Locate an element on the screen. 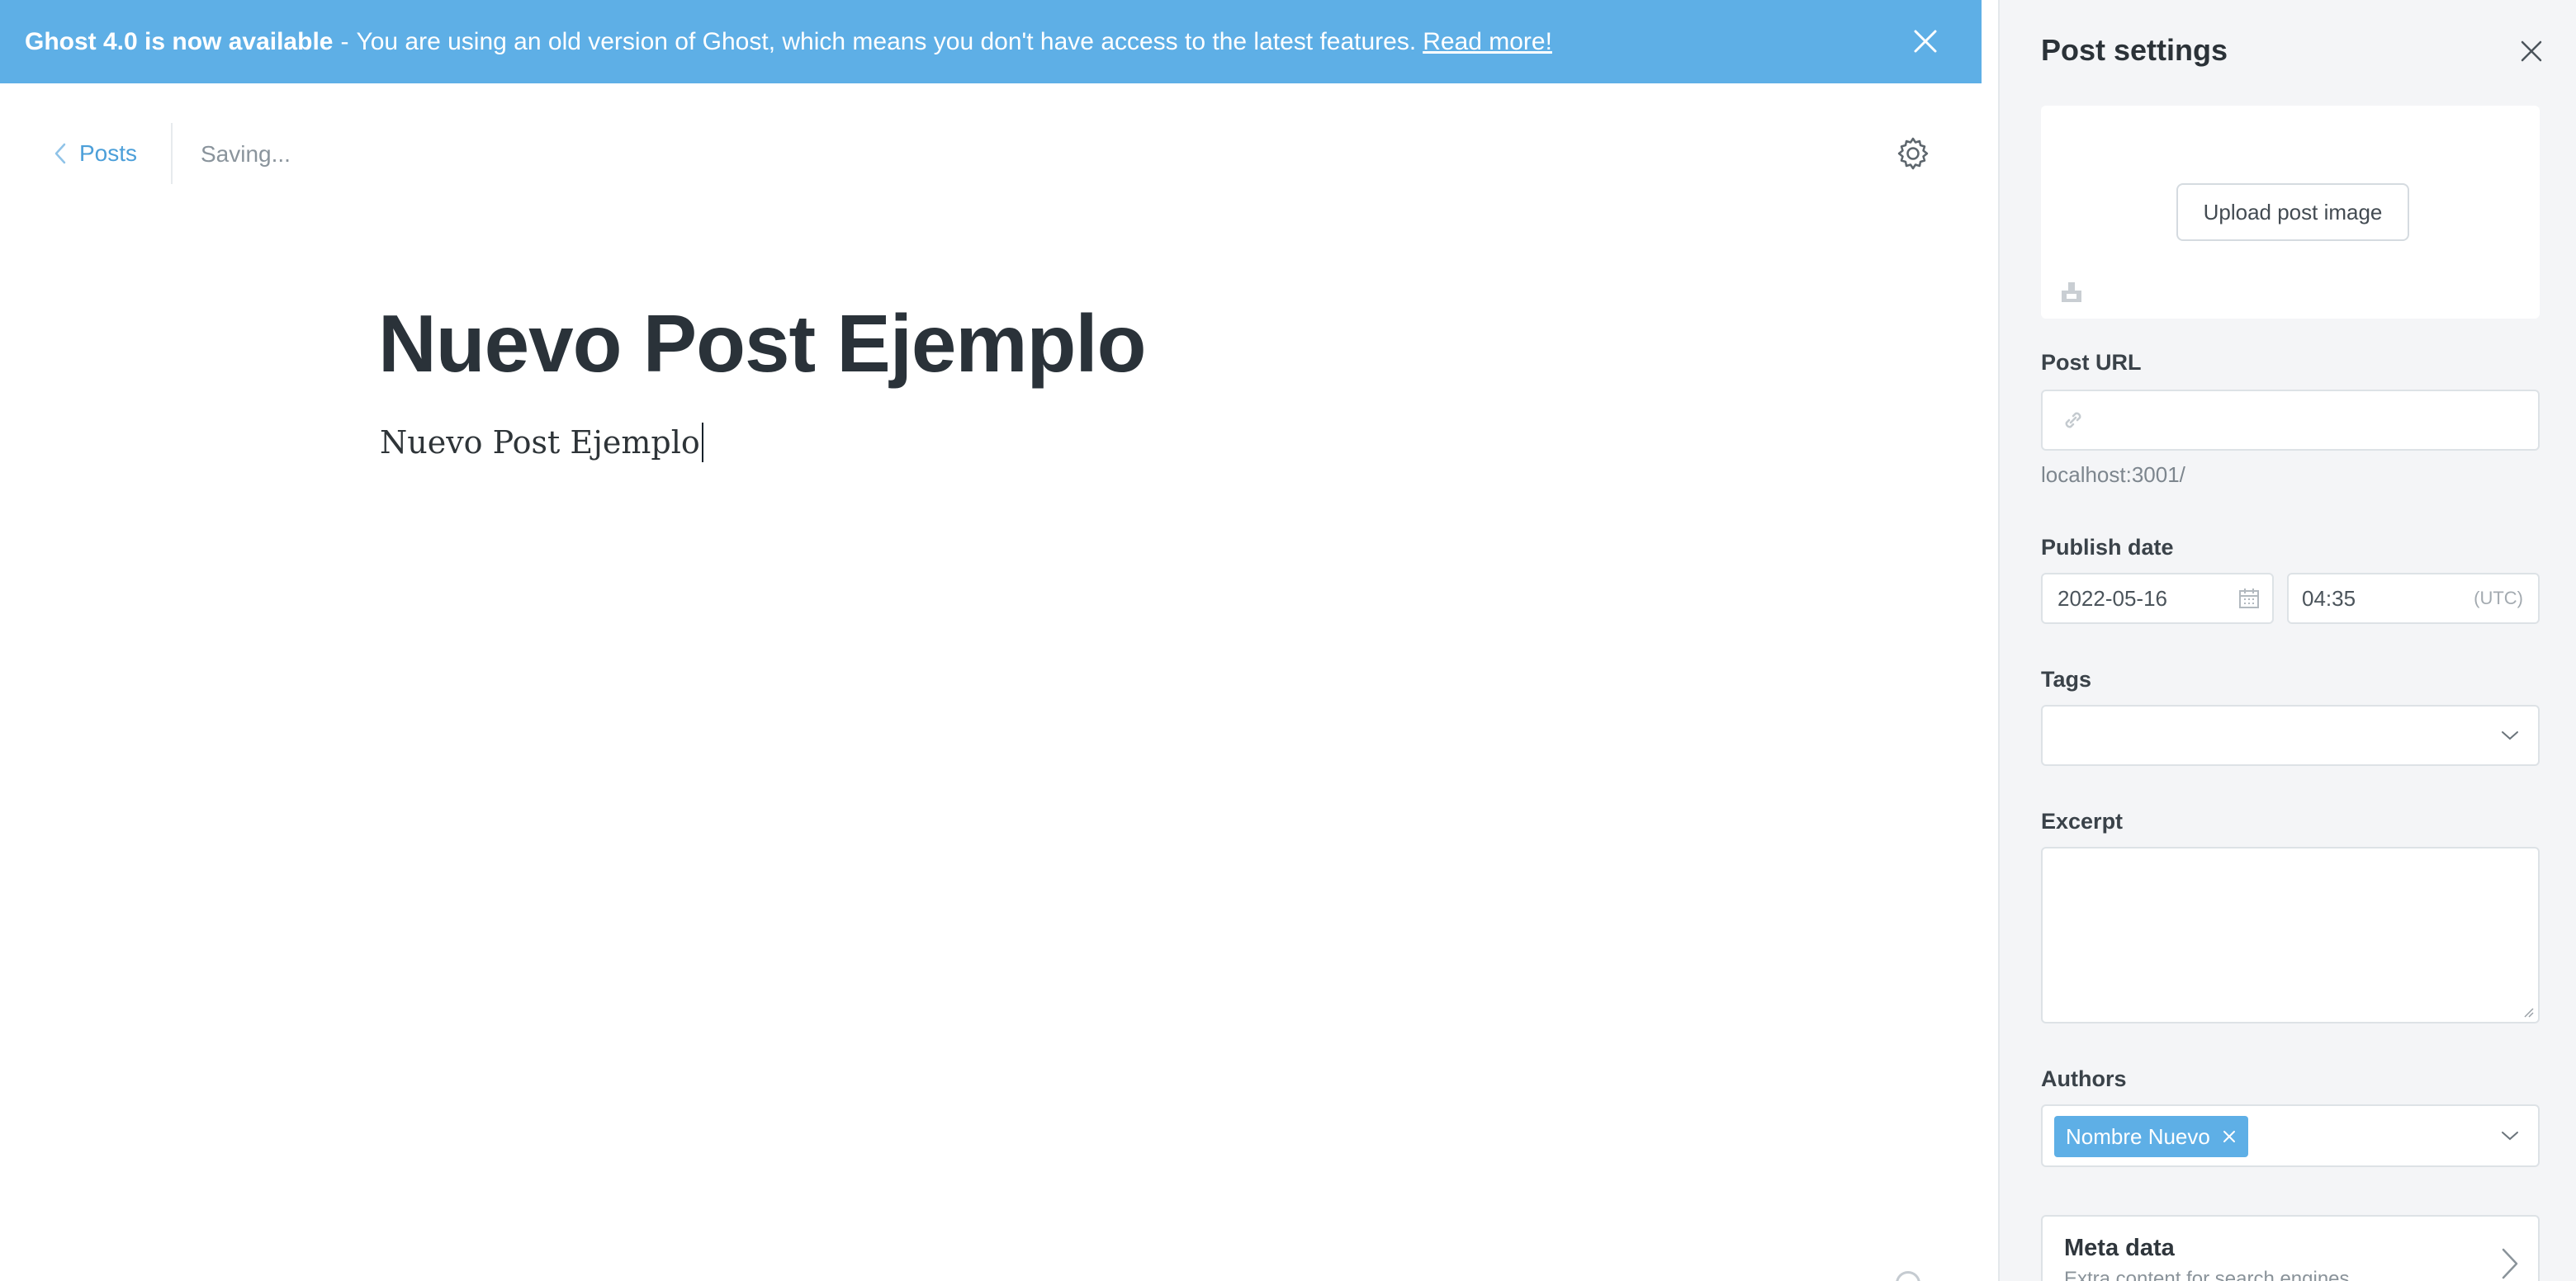 The width and height of the screenshot is (2576, 1281). chevron-right-icon is located at coordinates (2510, 1263).